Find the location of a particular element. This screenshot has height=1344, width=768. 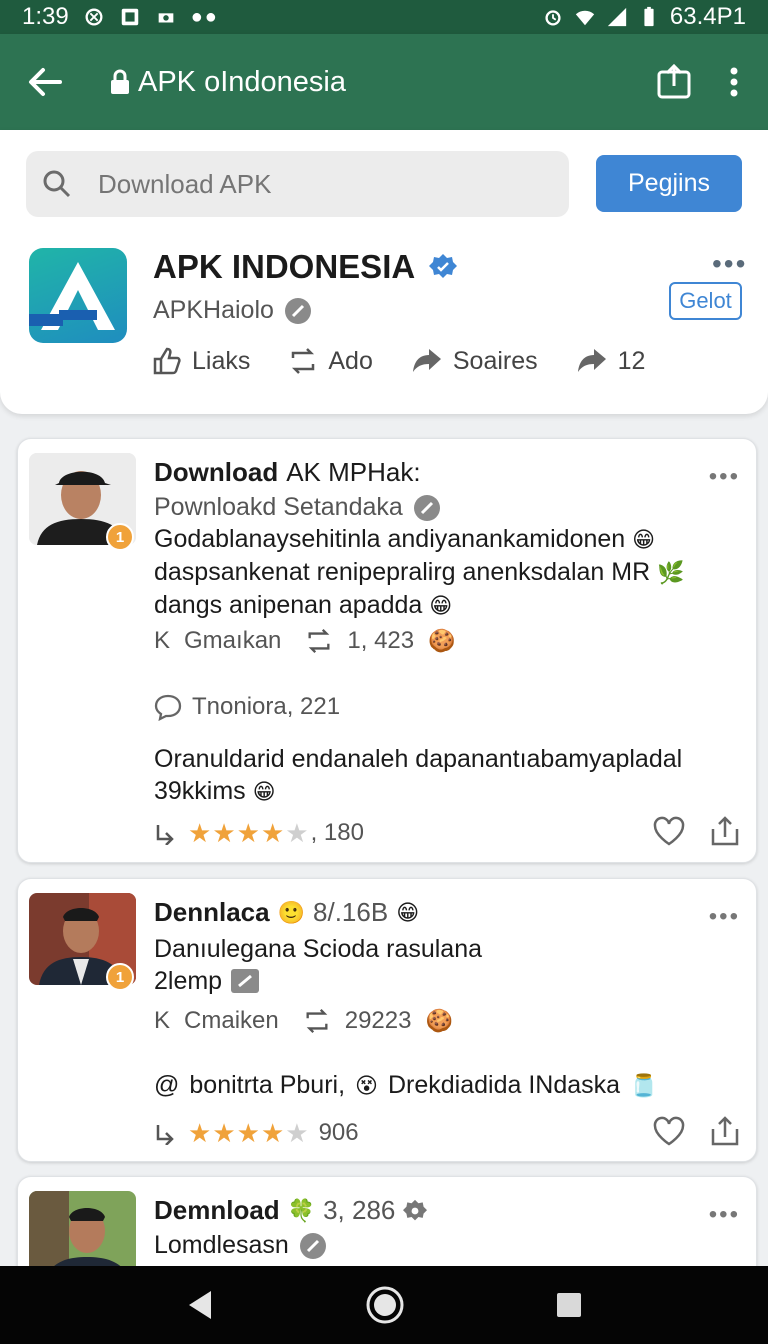

share-count: 12 is located at coordinates (631, 360).